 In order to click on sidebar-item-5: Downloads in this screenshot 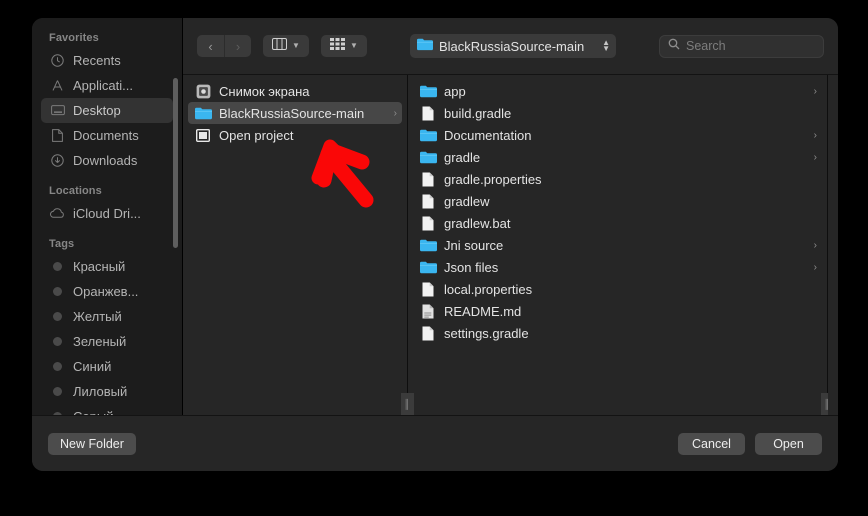, I will do `click(107, 160)`.